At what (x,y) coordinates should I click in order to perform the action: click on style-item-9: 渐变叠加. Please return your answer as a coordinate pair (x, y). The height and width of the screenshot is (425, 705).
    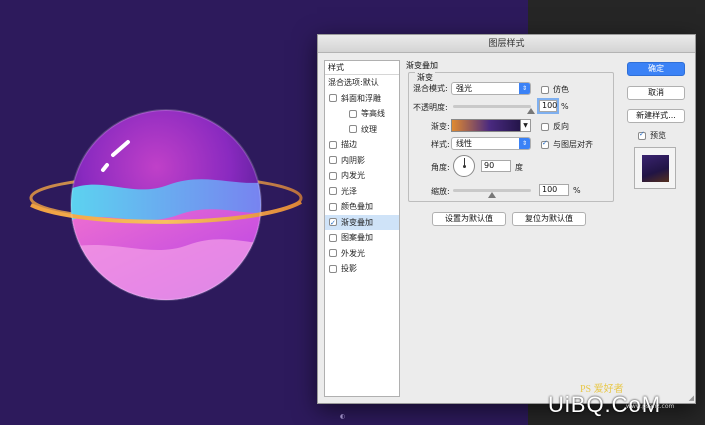
    Looking at the image, I should click on (362, 223).